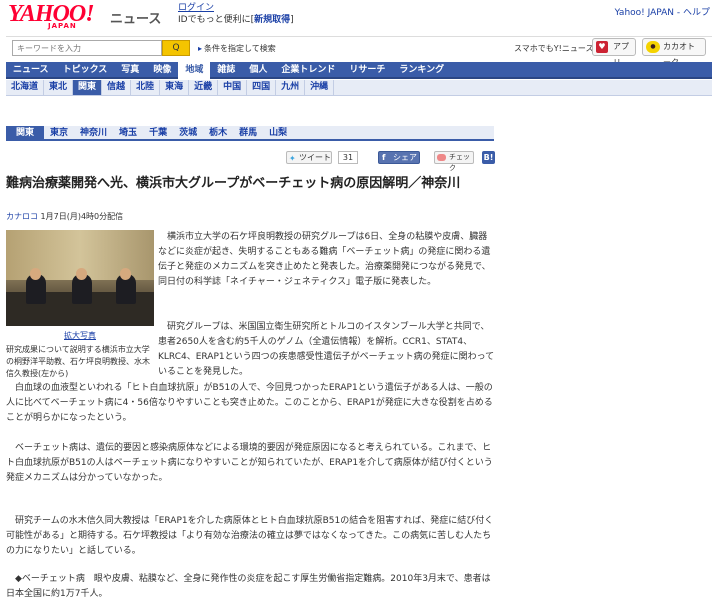  I want to click on heart-icon: ♥, so click(602, 47).